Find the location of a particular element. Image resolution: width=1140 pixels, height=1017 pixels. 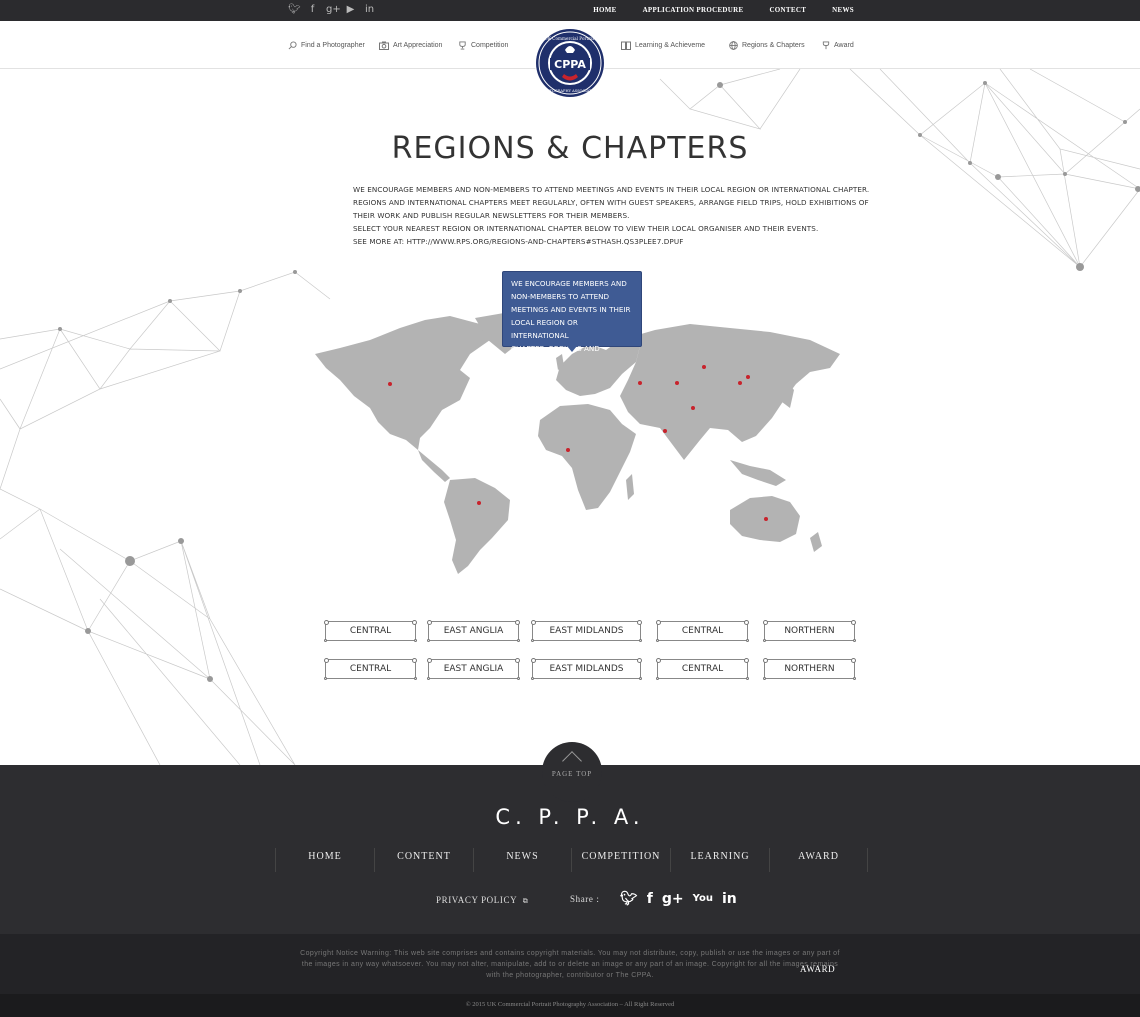

map-africa is located at coordinates (587, 457).